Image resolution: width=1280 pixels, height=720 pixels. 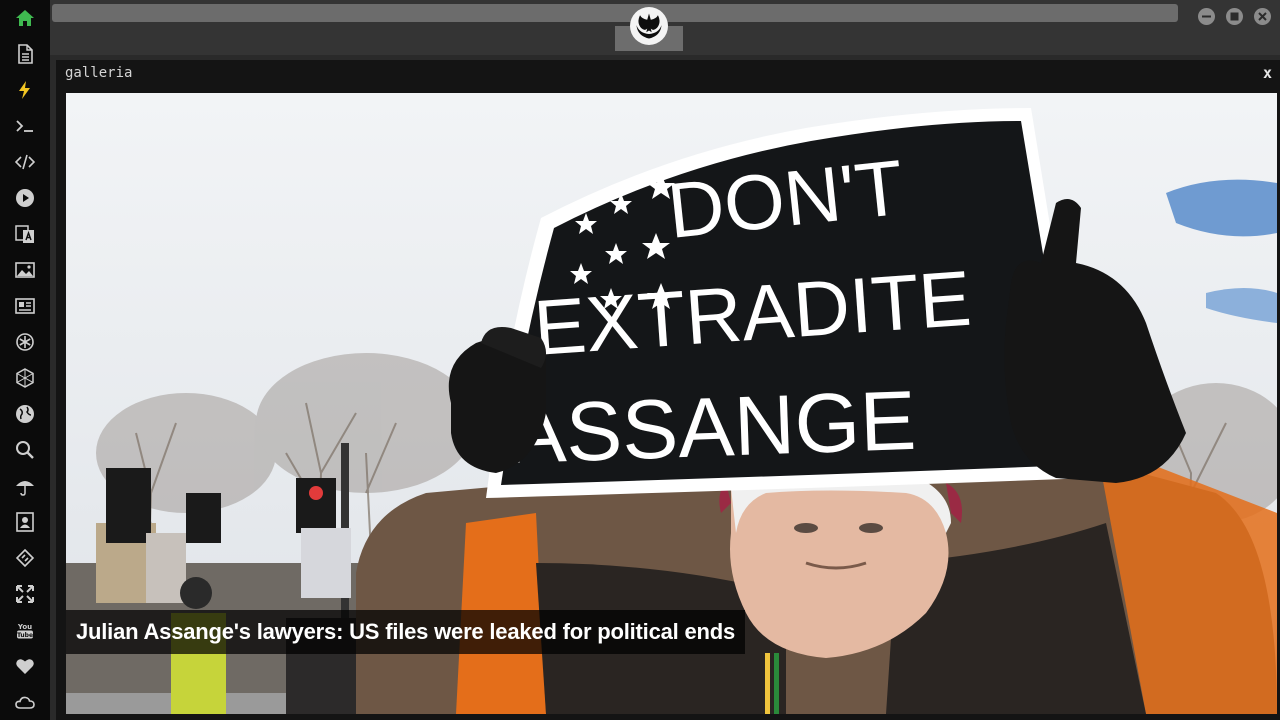 I want to click on embed-icon, so click(x=25, y=558).